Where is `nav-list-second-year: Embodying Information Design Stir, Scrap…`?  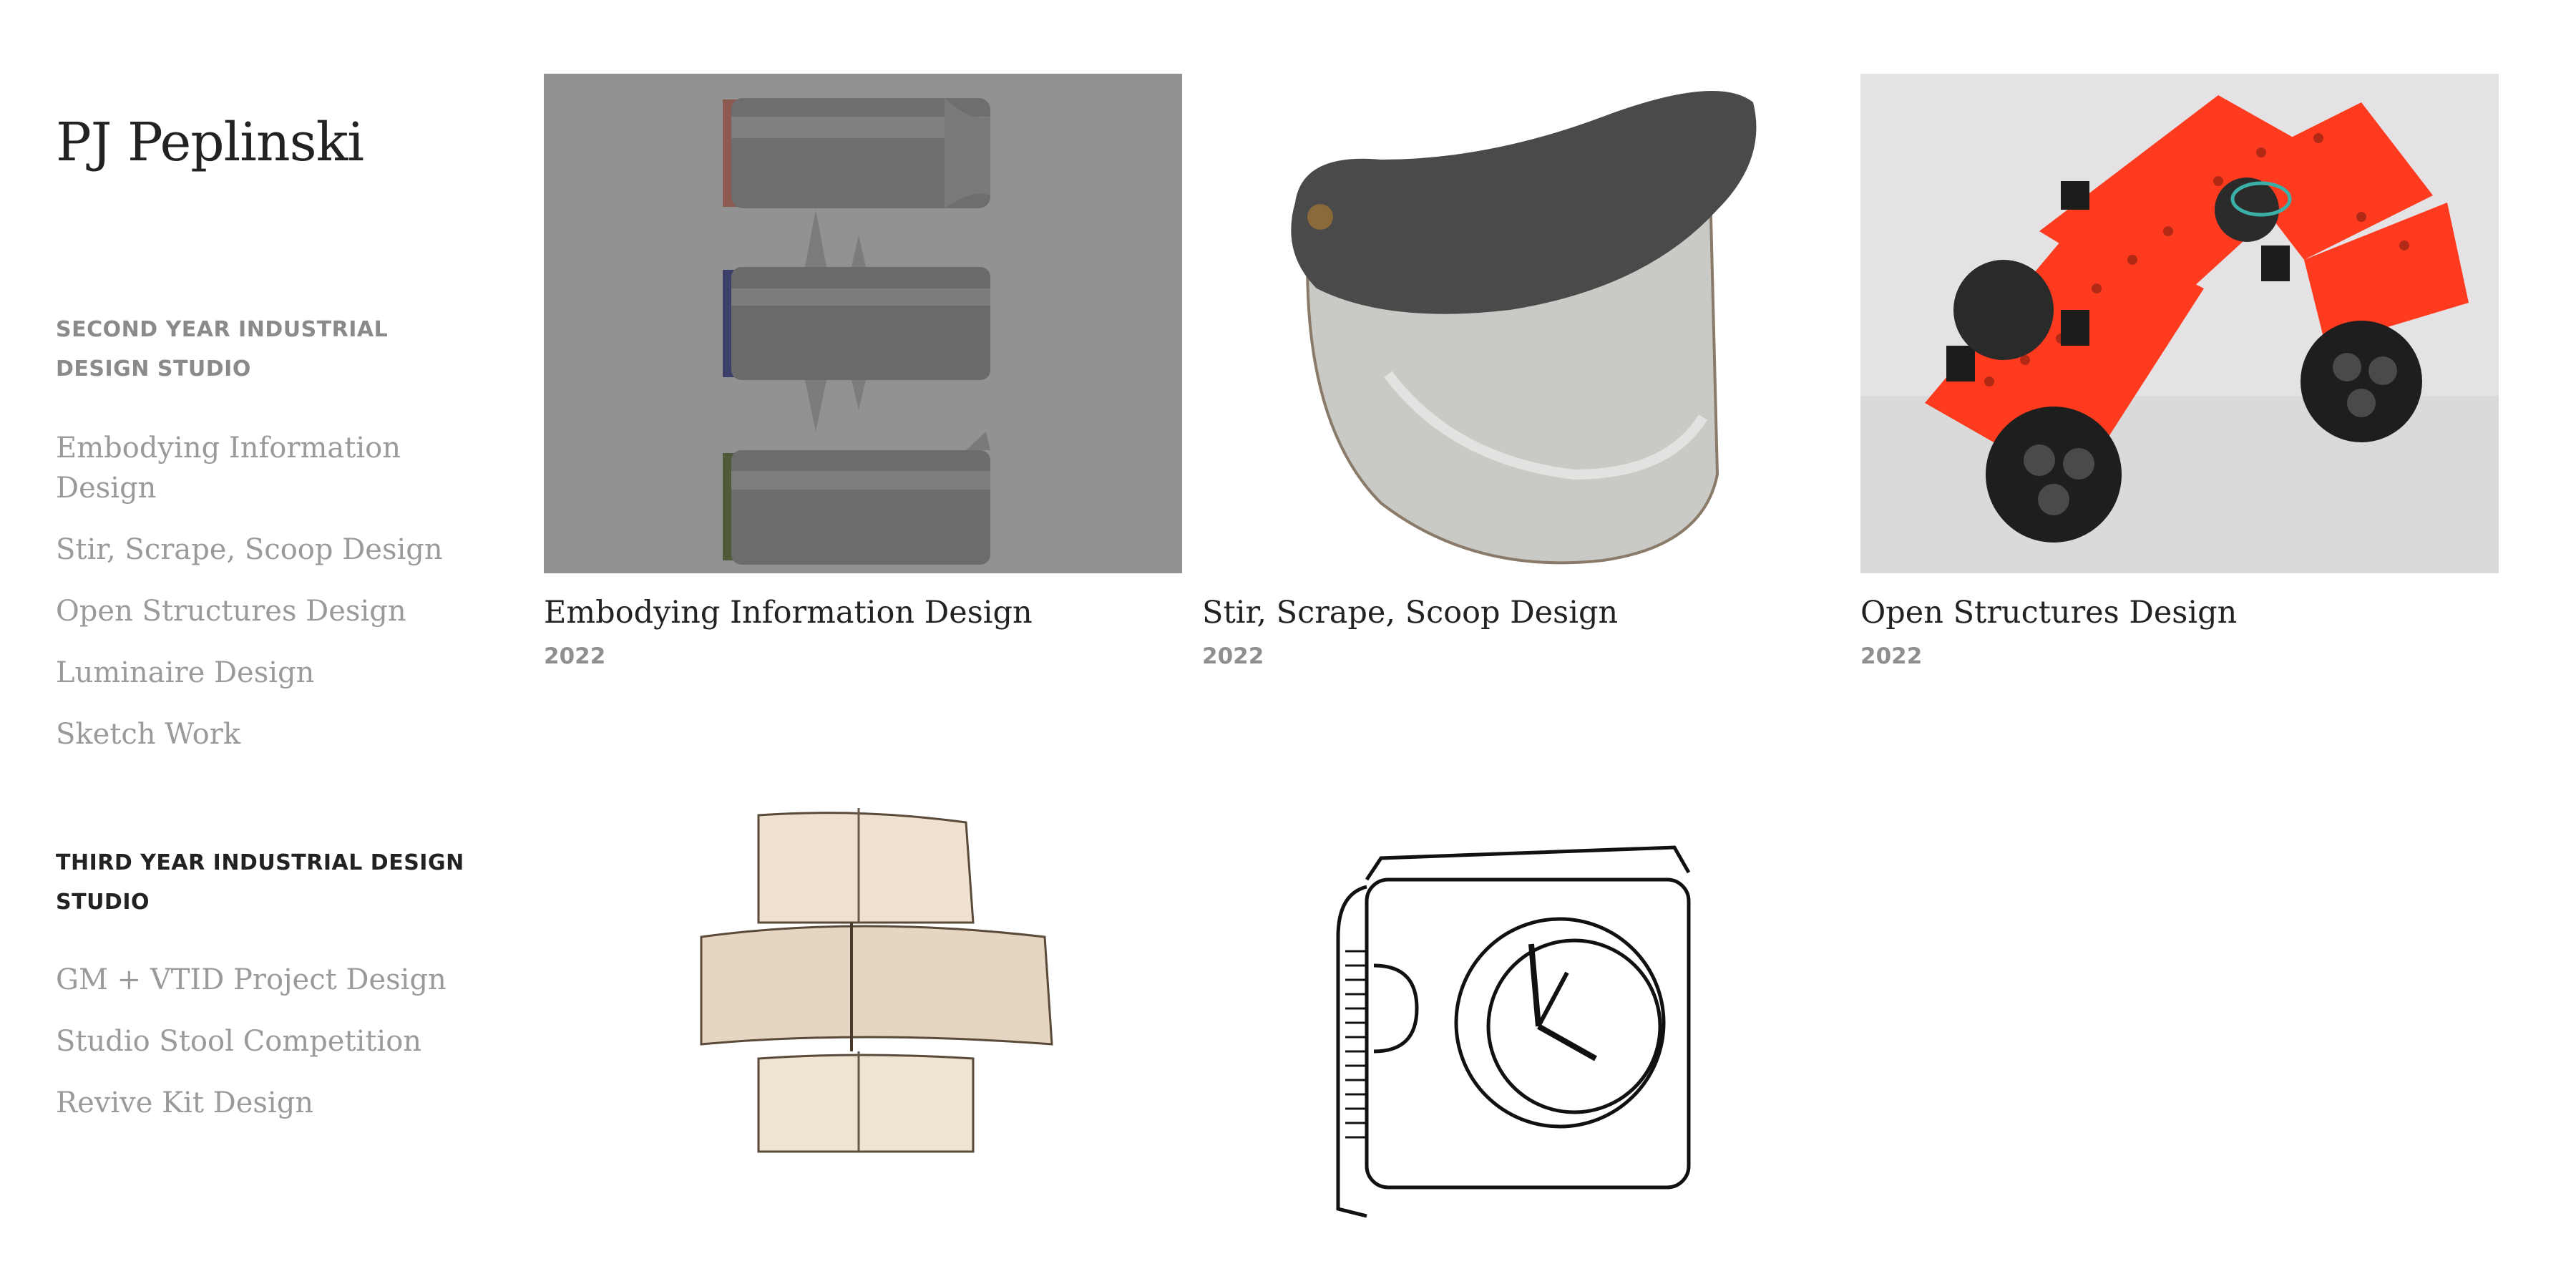 nav-list-second-year: Embodying Information Design Stir, Scrap… is located at coordinates (256, 602).